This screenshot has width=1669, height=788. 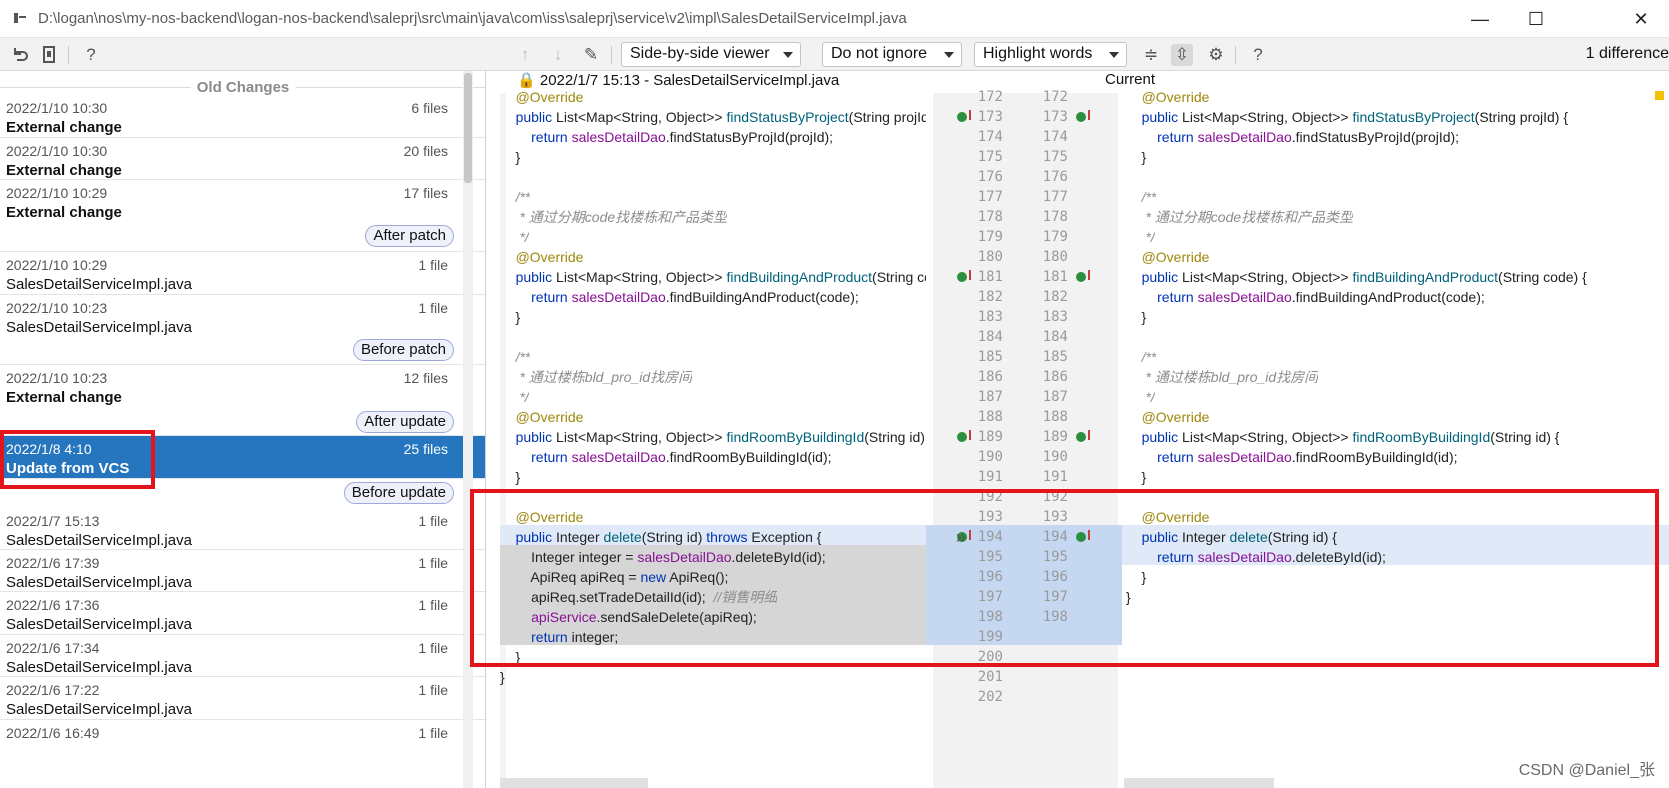 I want to click on file-icon, so click(x=49, y=55).